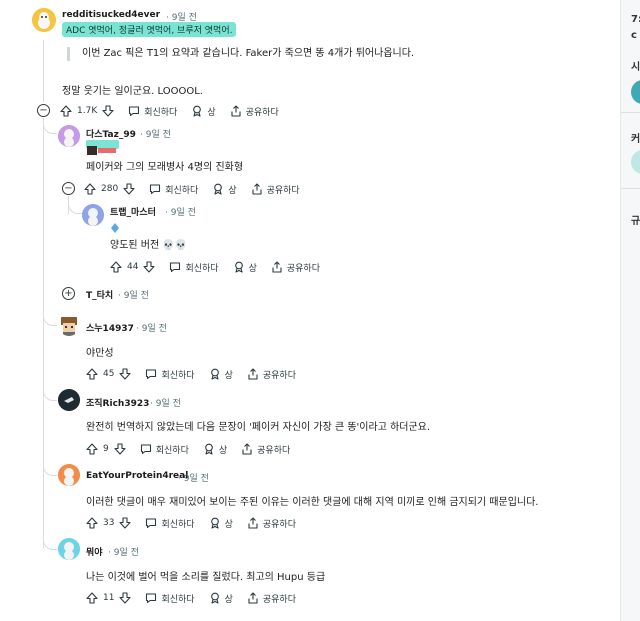  Describe the element at coordinates (43, 333) in the screenshot. I see `thread-line-level1` at that location.